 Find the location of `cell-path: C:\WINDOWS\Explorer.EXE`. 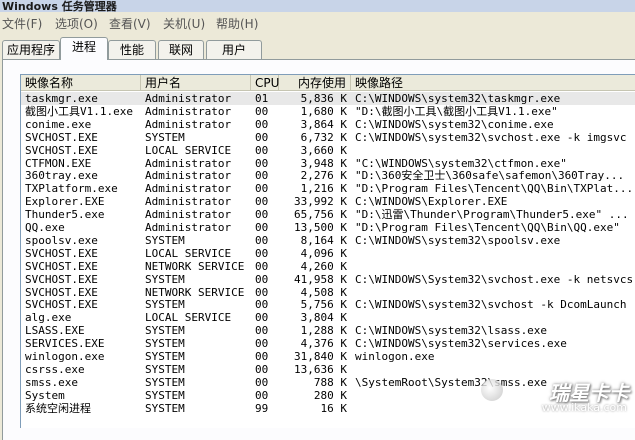

cell-path: C:\WINDOWS\Explorer.EXE is located at coordinates (431, 202).